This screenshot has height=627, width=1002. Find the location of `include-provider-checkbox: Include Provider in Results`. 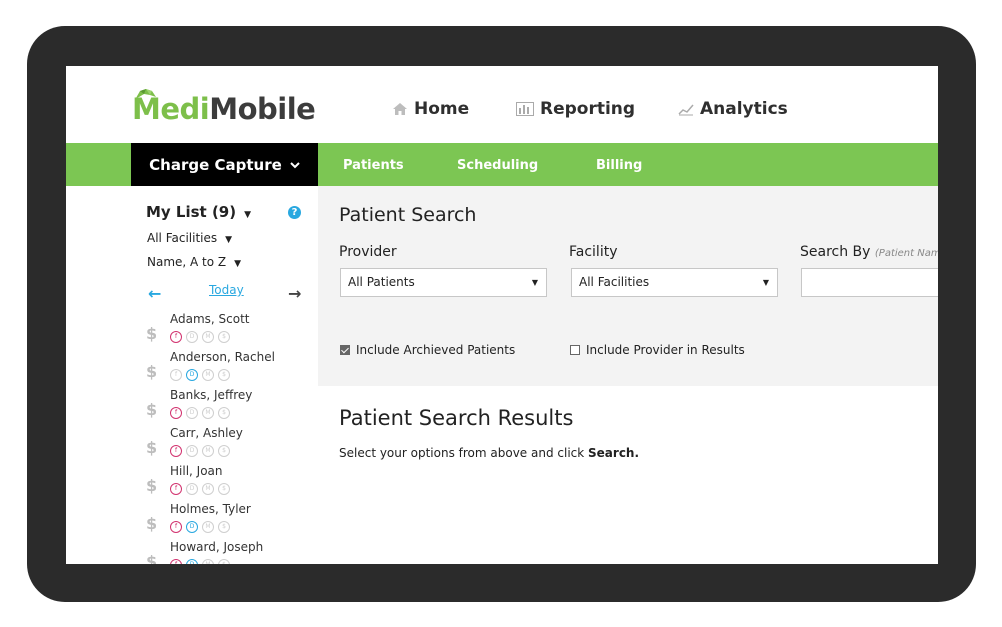

include-provider-checkbox: Include Provider in Results is located at coordinates (657, 350).